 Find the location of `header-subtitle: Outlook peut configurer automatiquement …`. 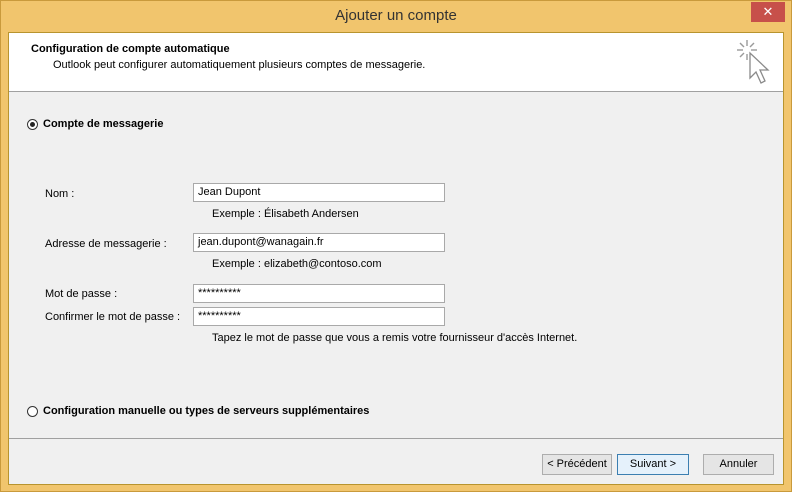

header-subtitle: Outlook peut configurer automatiquement … is located at coordinates (239, 65).